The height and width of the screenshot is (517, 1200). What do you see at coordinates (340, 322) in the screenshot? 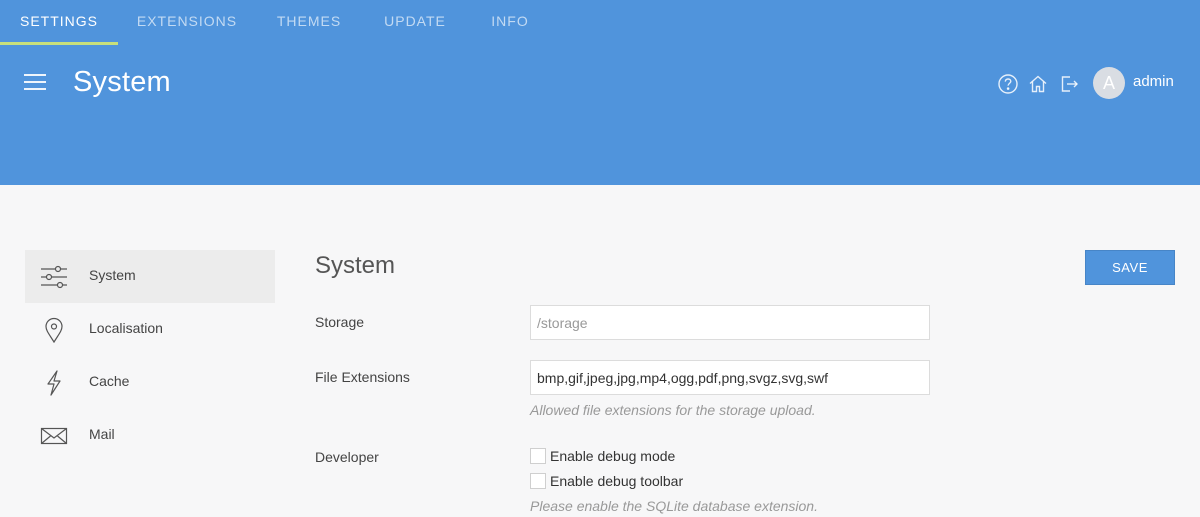
I see `storage-label: Storage` at bounding box center [340, 322].